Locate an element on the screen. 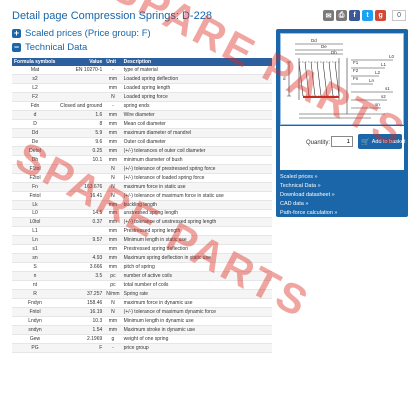  description-cell: (+/-) tolerances of outer coil diameter is located at coordinates (196, 151).